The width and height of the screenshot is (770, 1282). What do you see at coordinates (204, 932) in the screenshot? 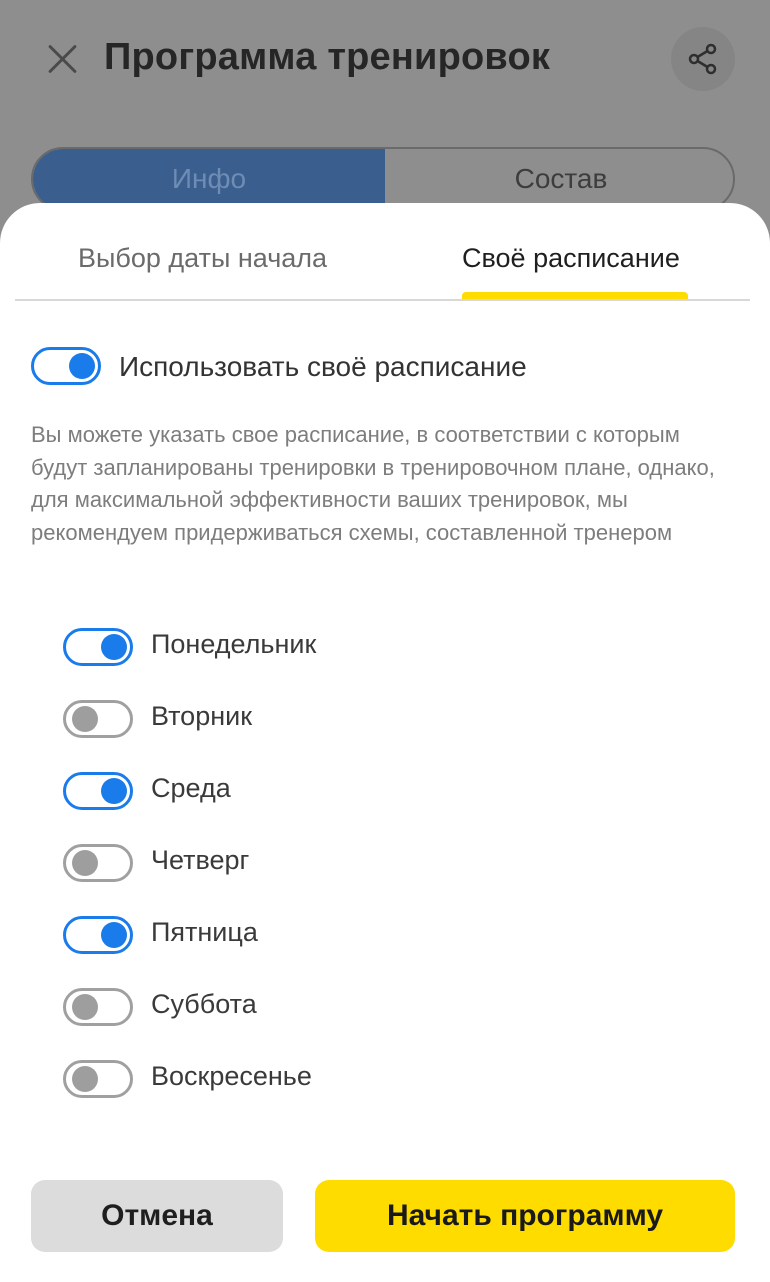
I see `day-label-friday: Пятница` at bounding box center [204, 932].